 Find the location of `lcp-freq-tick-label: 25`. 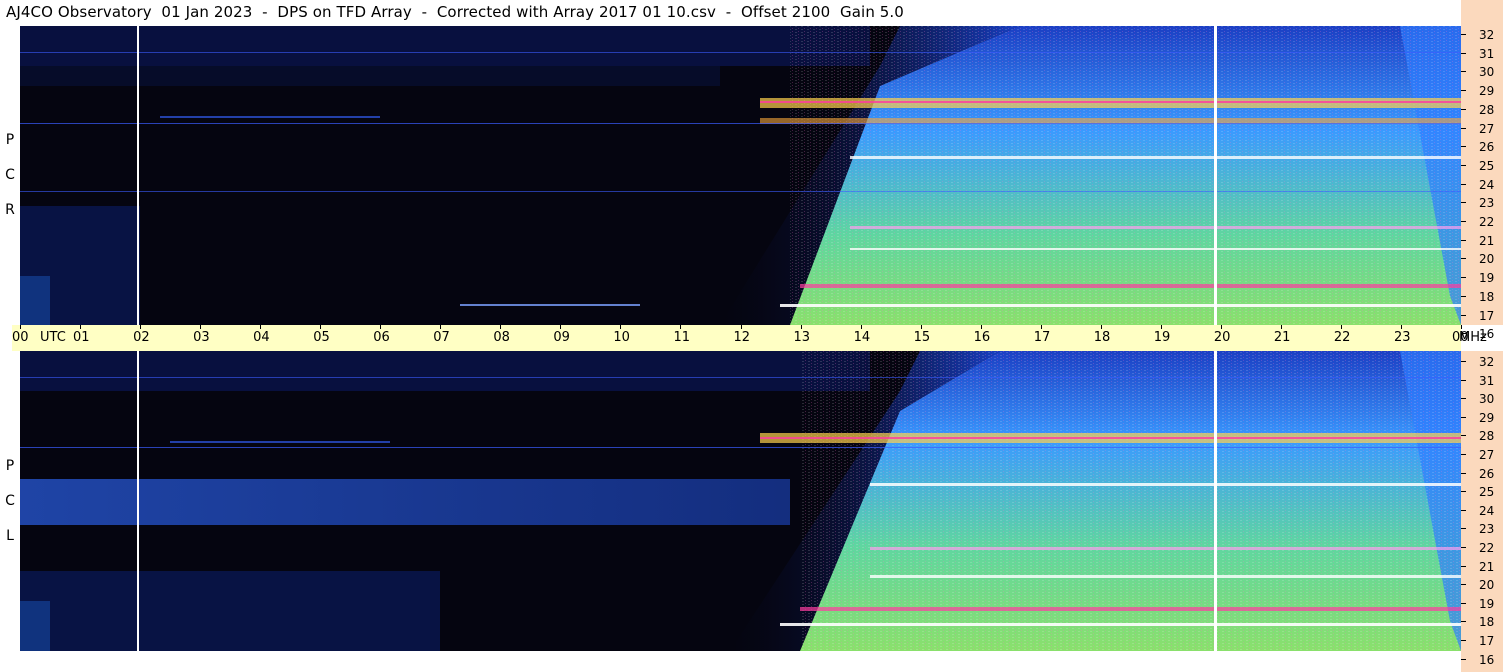

lcp-freq-tick-label: 25 is located at coordinates (1487, 492).